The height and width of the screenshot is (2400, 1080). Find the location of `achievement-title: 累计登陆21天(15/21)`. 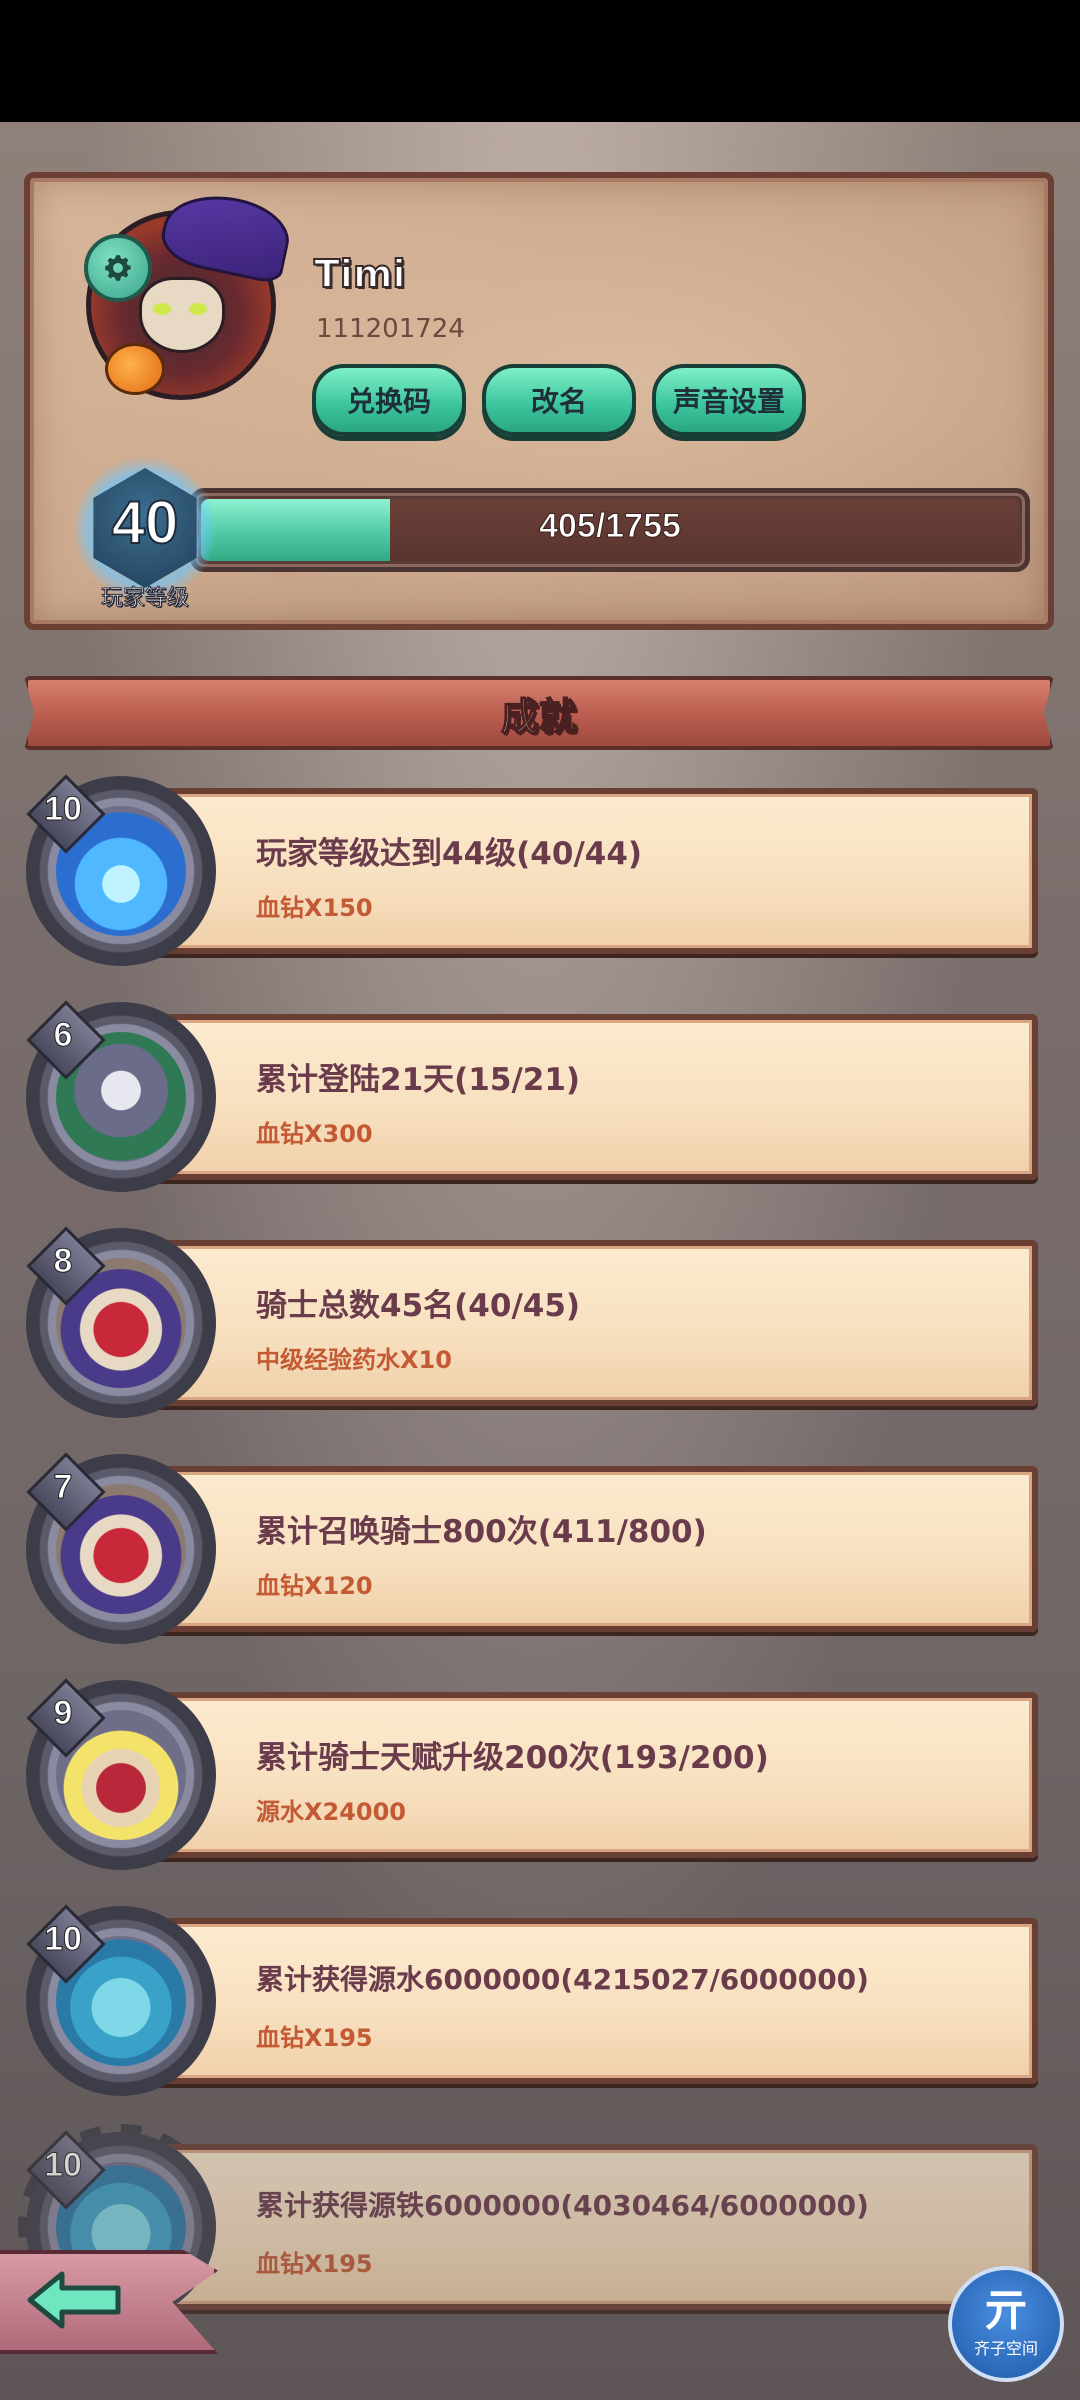

achievement-title: 累计登陆21天(15/21) is located at coordinates (418, 1080).